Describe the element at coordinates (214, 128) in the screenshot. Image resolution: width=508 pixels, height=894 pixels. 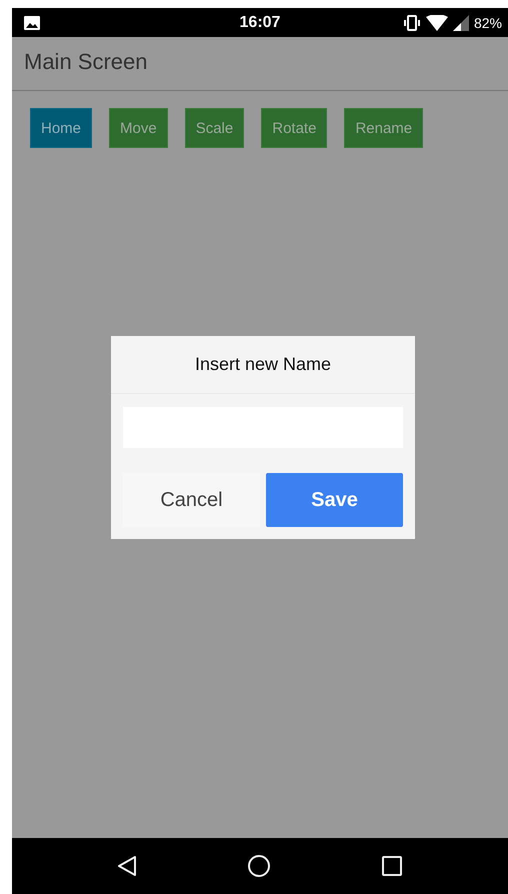
I see `toolbar-button: Scale` at that location.